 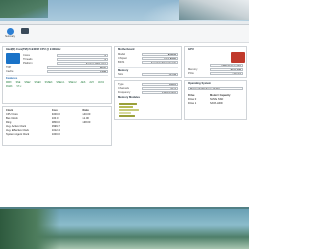 I want to click on motherboard-row-value: Intel B365, so click(x=160, y=59).